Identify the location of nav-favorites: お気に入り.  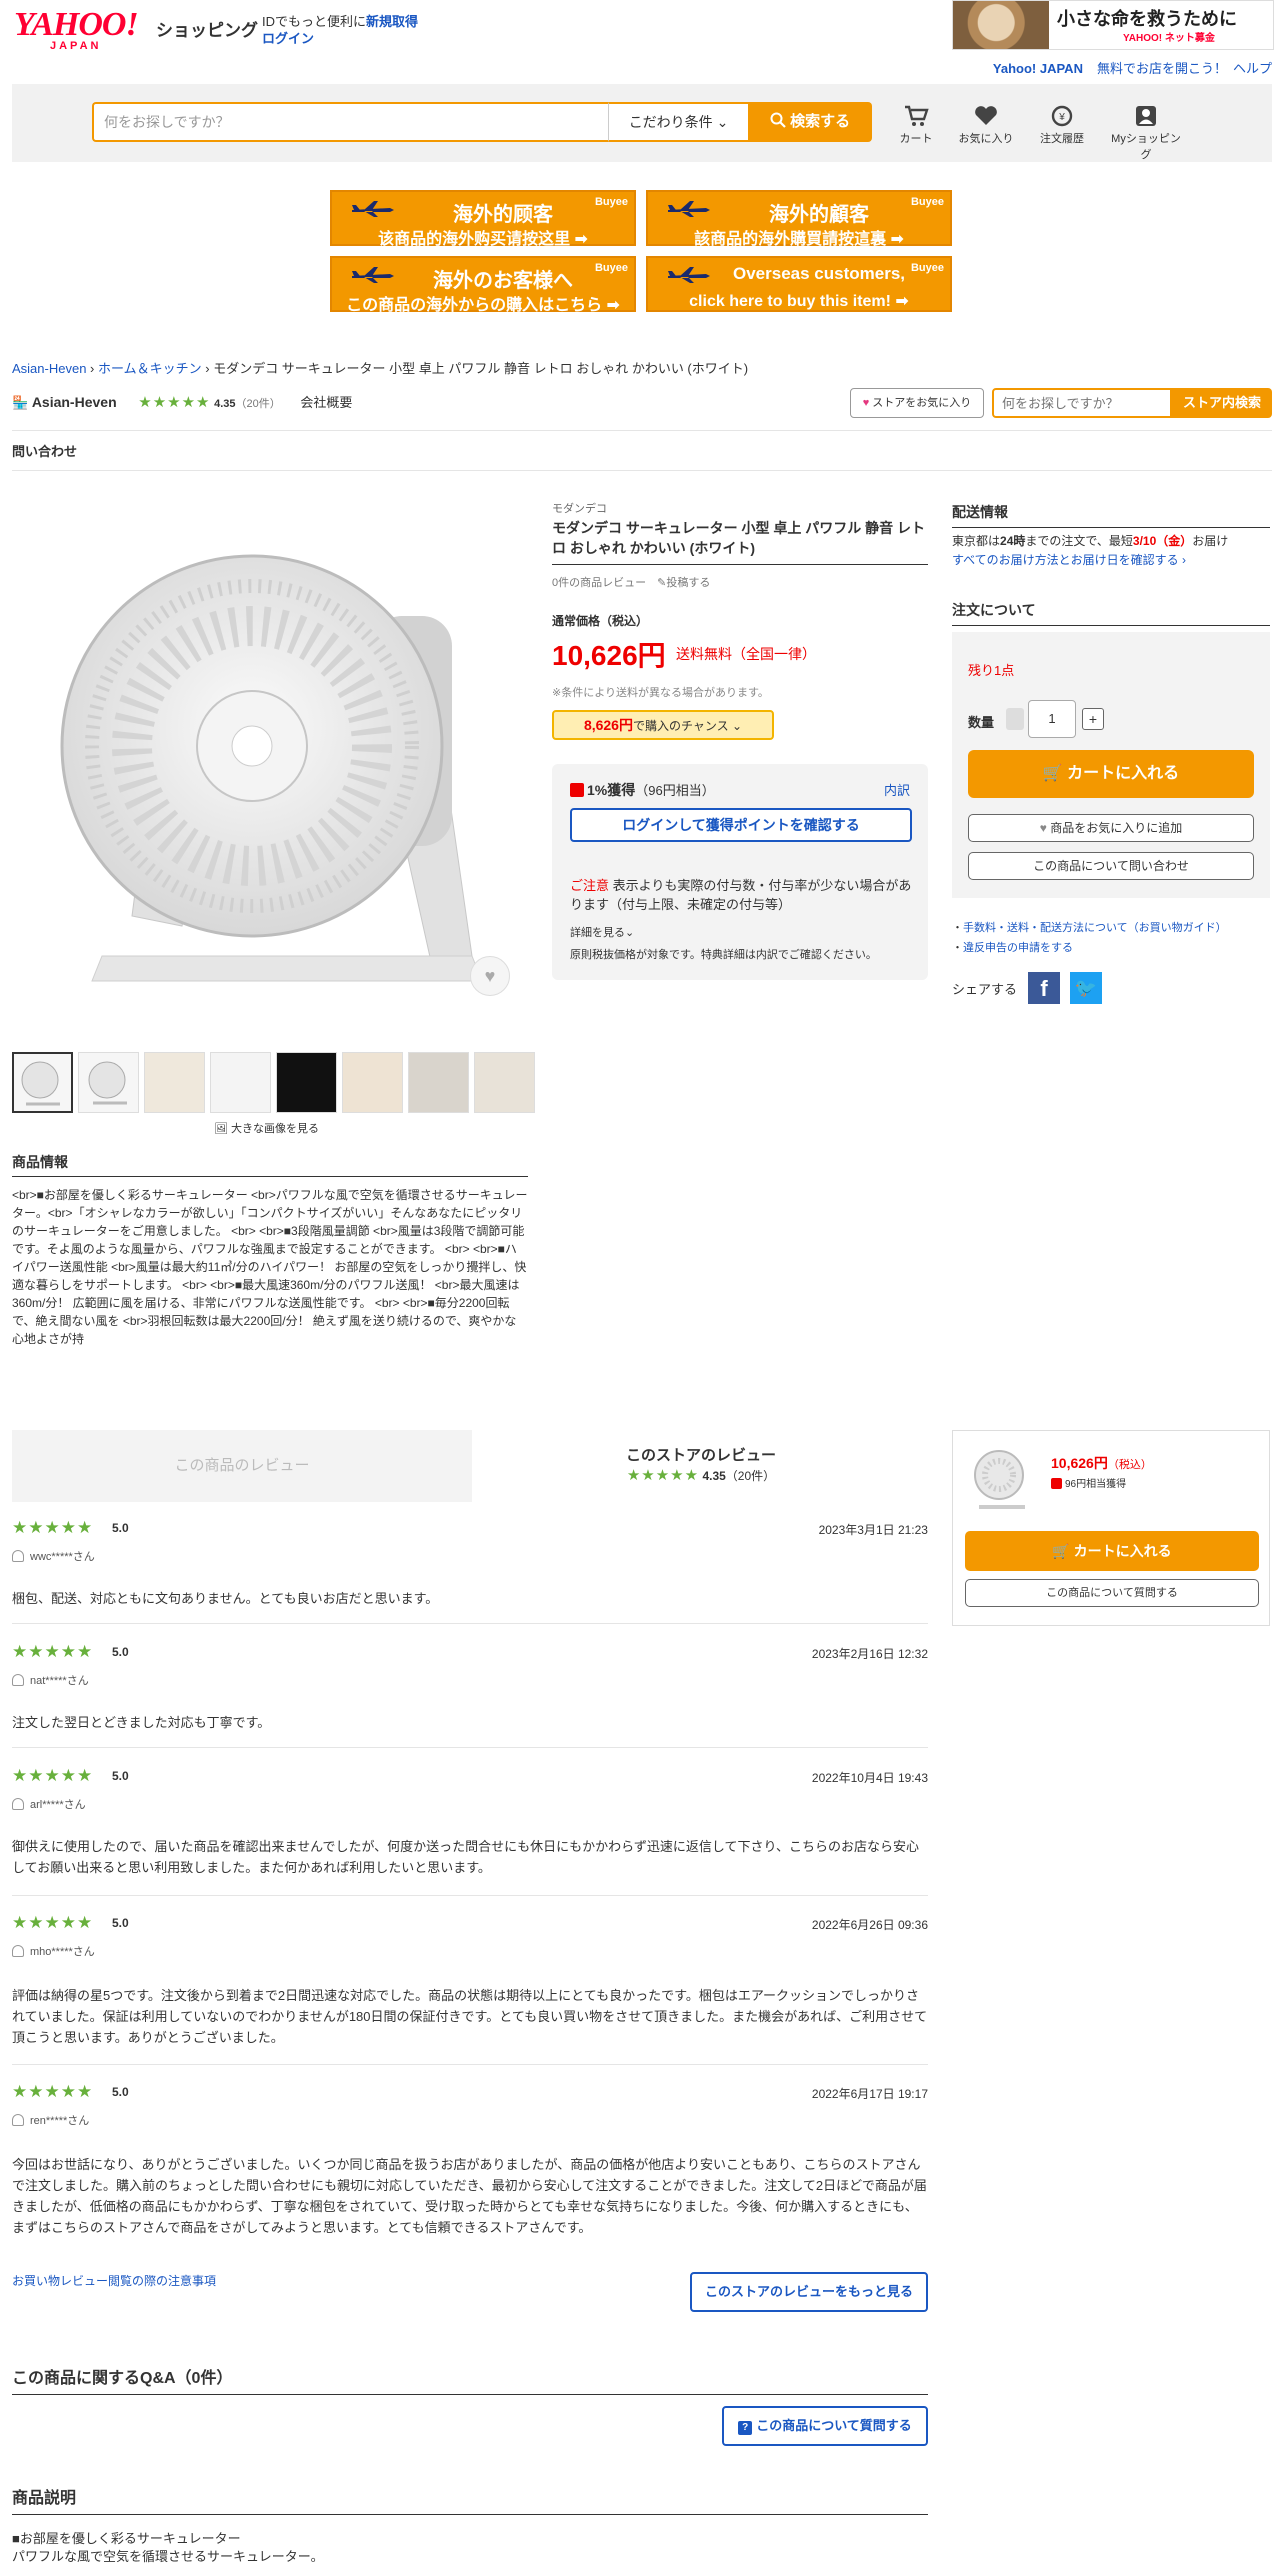
(986, 125).